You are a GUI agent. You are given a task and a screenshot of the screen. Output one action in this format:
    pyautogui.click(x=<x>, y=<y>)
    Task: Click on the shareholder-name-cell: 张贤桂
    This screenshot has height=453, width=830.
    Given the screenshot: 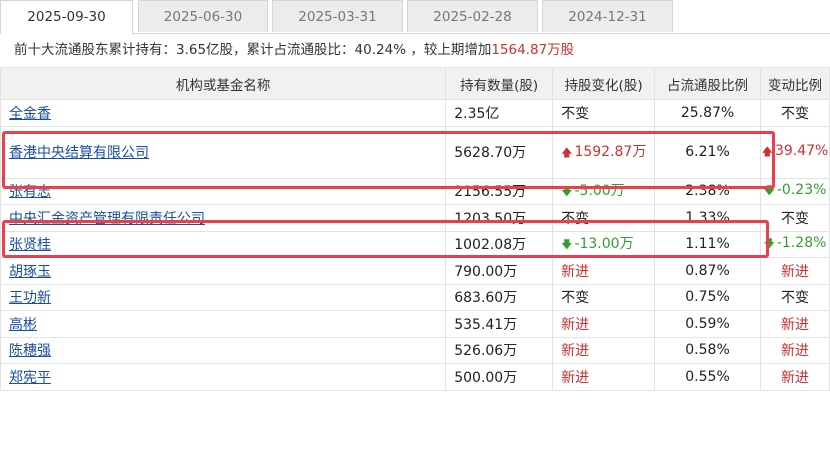 What is the action you would take?
    pyautogui.click(x=223, y=244)
    